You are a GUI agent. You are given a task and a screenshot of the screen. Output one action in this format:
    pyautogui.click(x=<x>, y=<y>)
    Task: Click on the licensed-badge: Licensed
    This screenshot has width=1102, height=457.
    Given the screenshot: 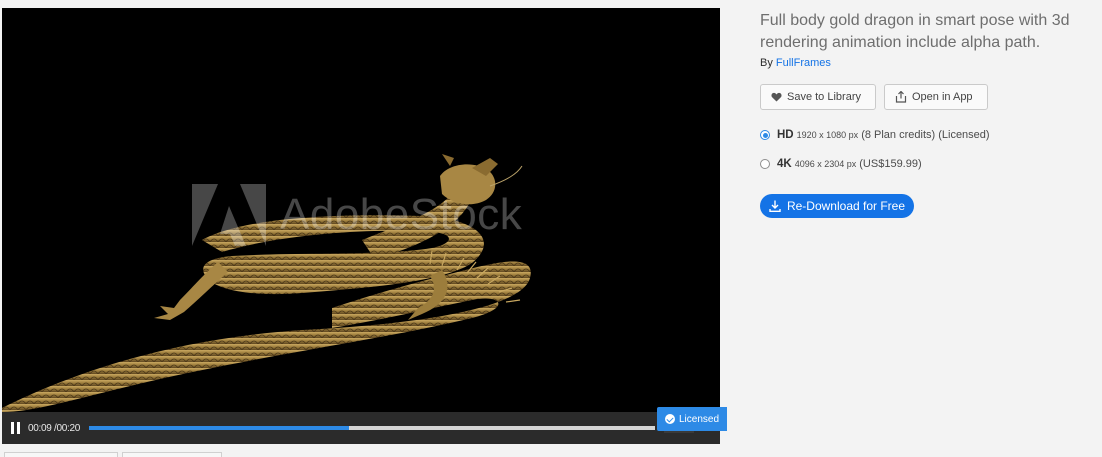 What is the action you would take?
    pyautogui.click(x=692, y=419)
    